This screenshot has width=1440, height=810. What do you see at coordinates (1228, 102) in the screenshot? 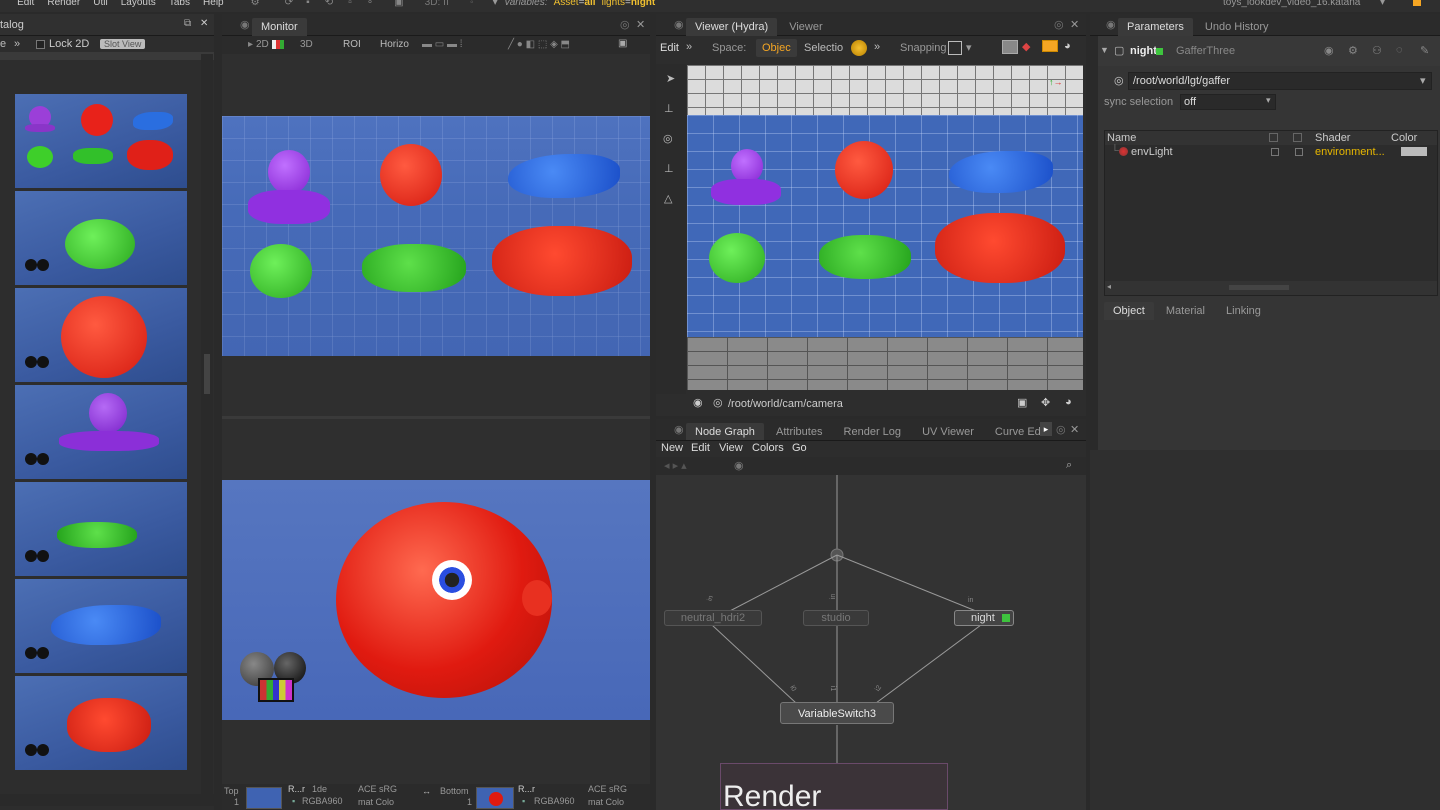
I see `sync-selection-select: off` at bounding box center [1228, 102].